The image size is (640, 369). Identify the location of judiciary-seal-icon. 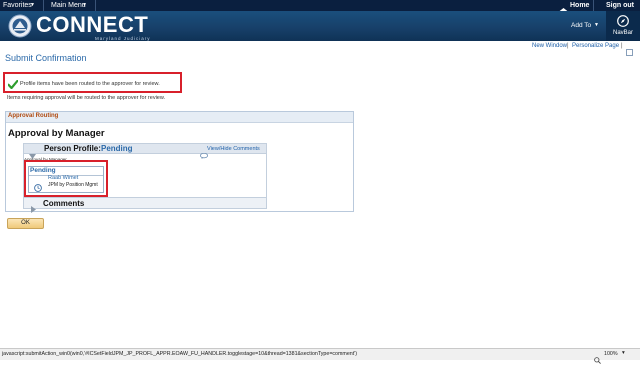
(20, 28).